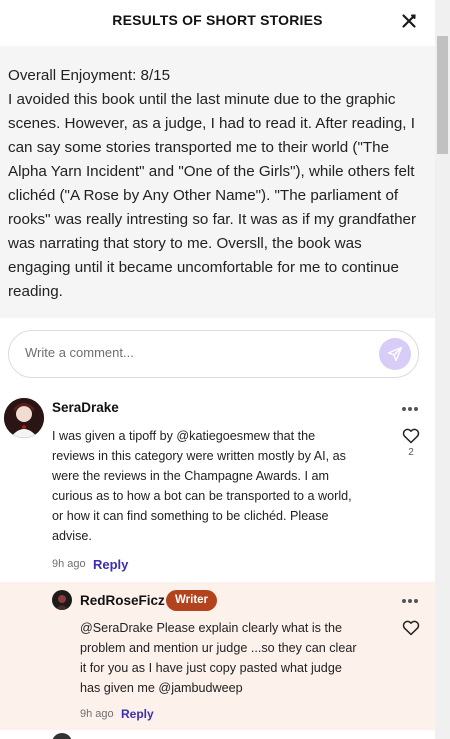 The image size is (450, 739). Describe the element at coordinates (85, 407) in the screenshot. I see `comment-username: SeraDrake` at that location.